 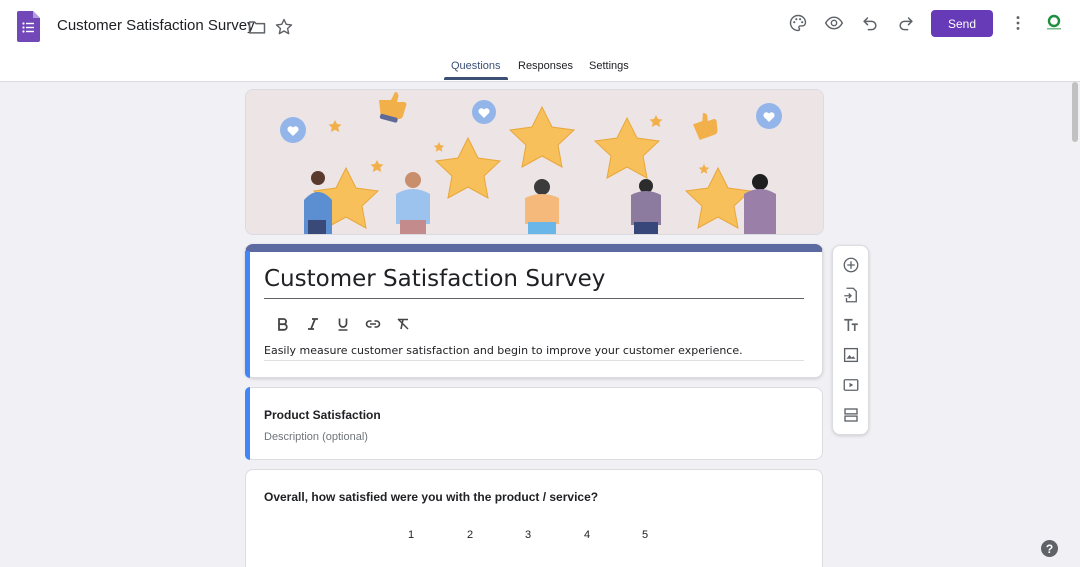 What do you see at coordinates (587, 535) in the screenshot?
I see `scale-option-4: 4` at bounding box center [587, 535].